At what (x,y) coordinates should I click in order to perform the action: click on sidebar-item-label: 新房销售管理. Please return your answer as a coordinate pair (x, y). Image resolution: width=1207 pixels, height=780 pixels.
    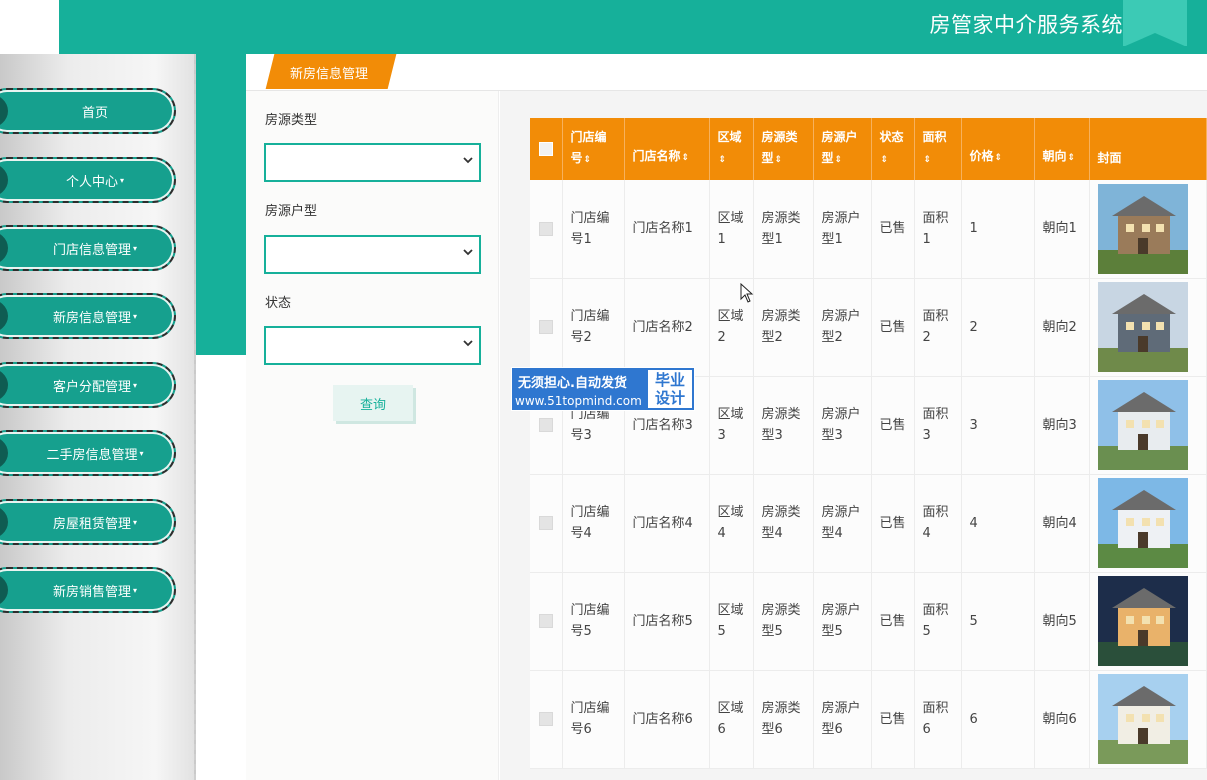
    Looking at the image, I should click on (91, 592).